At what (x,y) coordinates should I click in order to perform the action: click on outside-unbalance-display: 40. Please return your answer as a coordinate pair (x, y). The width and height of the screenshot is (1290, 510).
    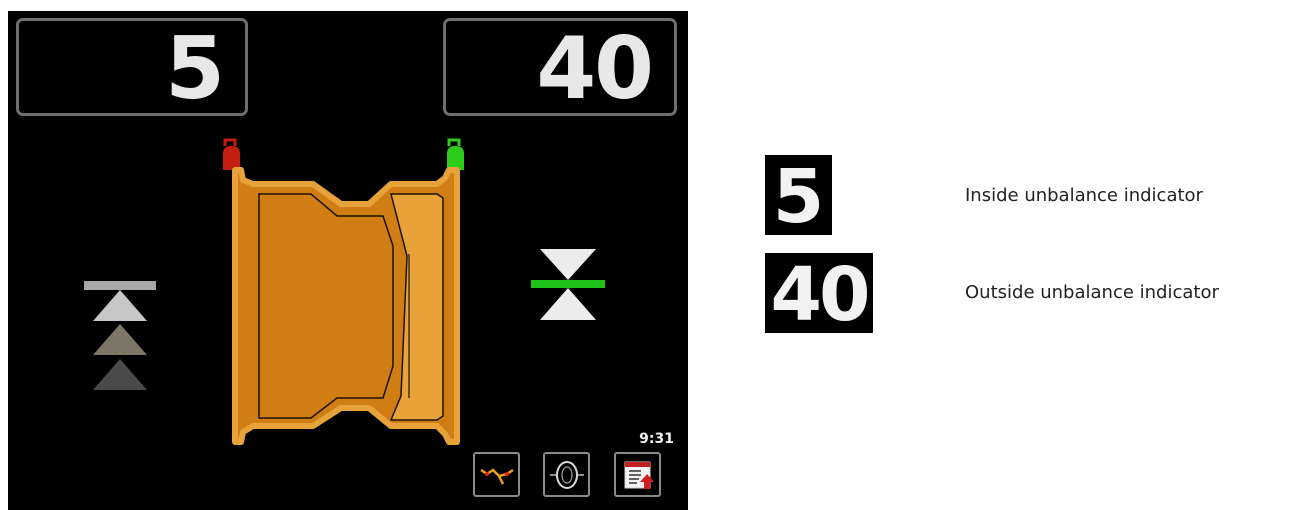
    Looking at the image, I should click on (560, 68).